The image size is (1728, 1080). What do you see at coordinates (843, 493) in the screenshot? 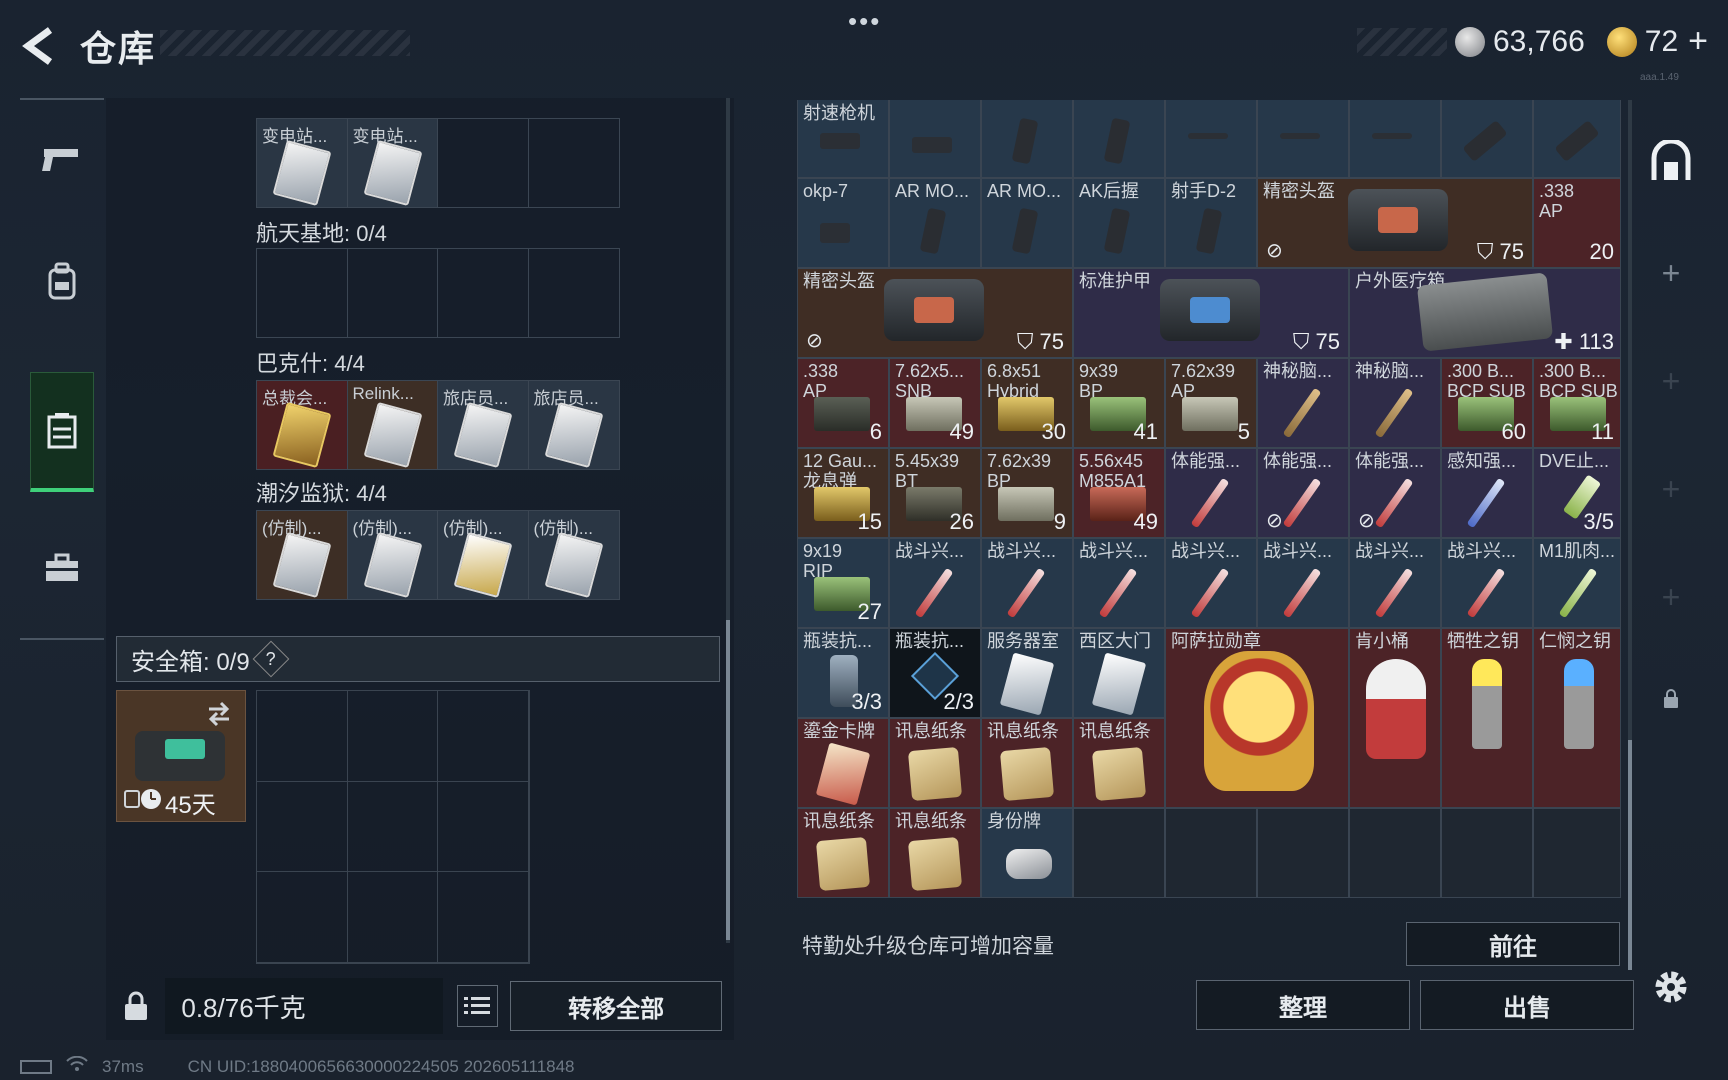
I see `storage-item: 12 Gau... 龙息弹 15` at bounding box center [843, 493].